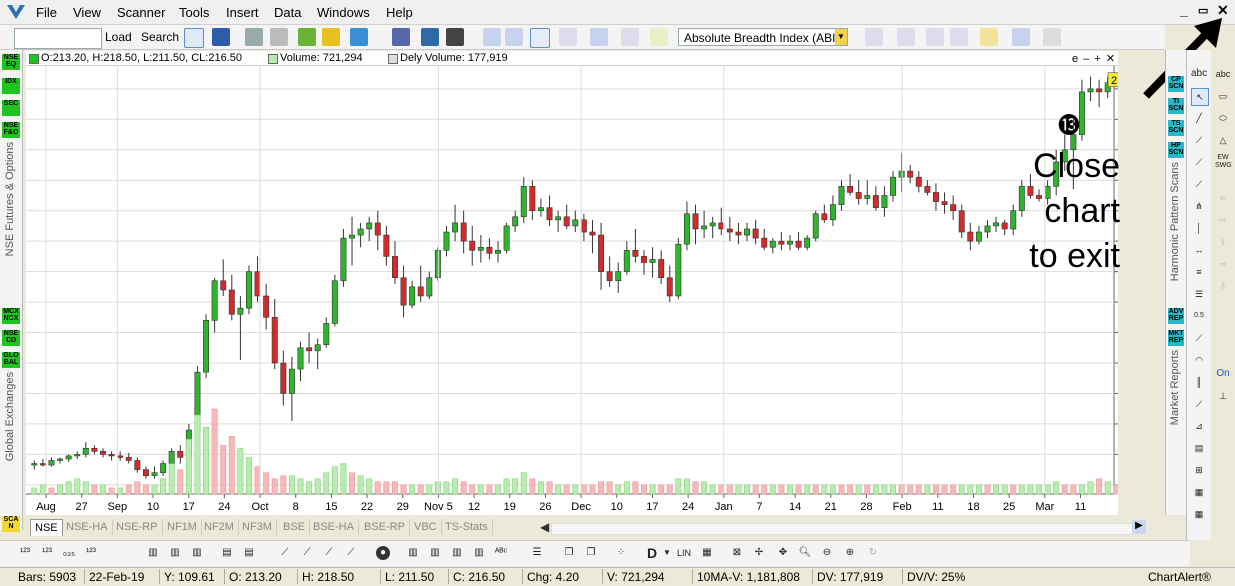 The height and width of the screenshot is (586, 1235). Describe the element at coordinates (69, 553) in the screenshot. I see `numbered-3-icon: ₀₃₅` at that location.